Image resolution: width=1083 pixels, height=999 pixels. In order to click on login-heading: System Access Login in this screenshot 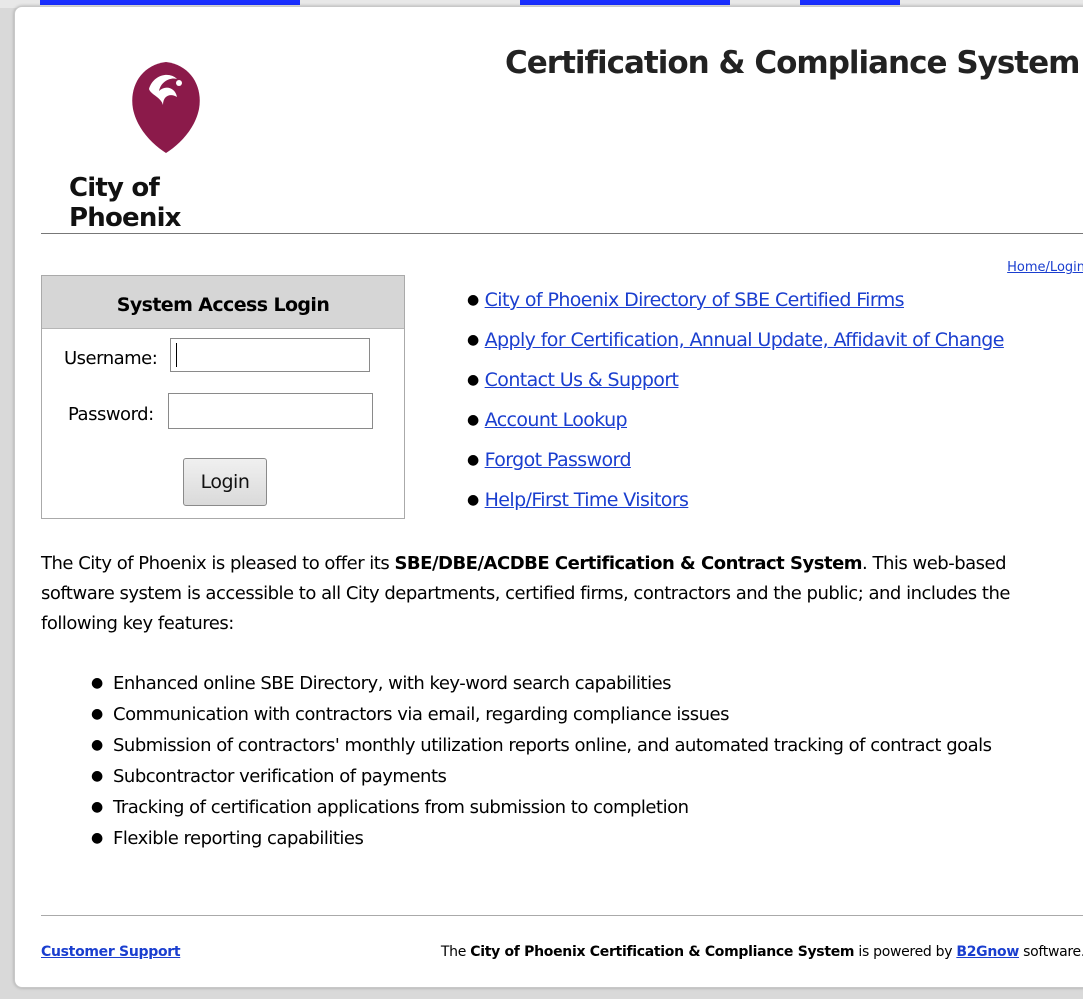, I will do `click(223, 302)`.